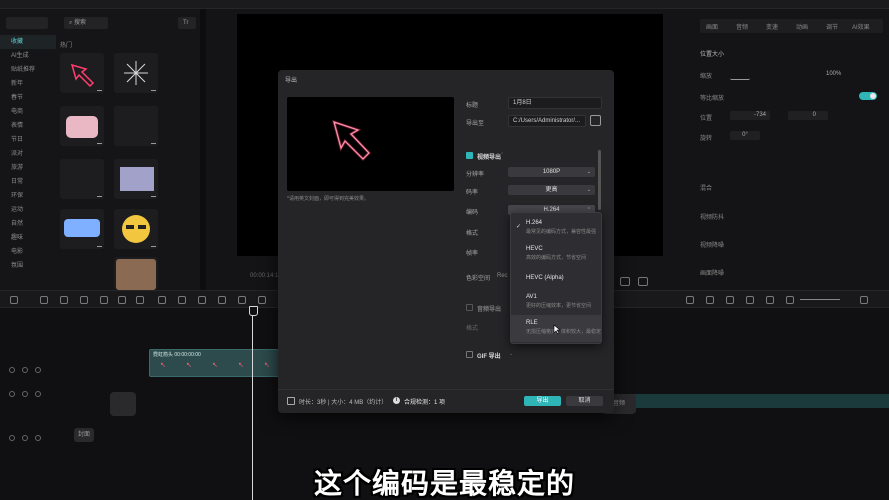 This screenshot has height=500, width=889. I want to click on snap-icon, so click(730, 300).